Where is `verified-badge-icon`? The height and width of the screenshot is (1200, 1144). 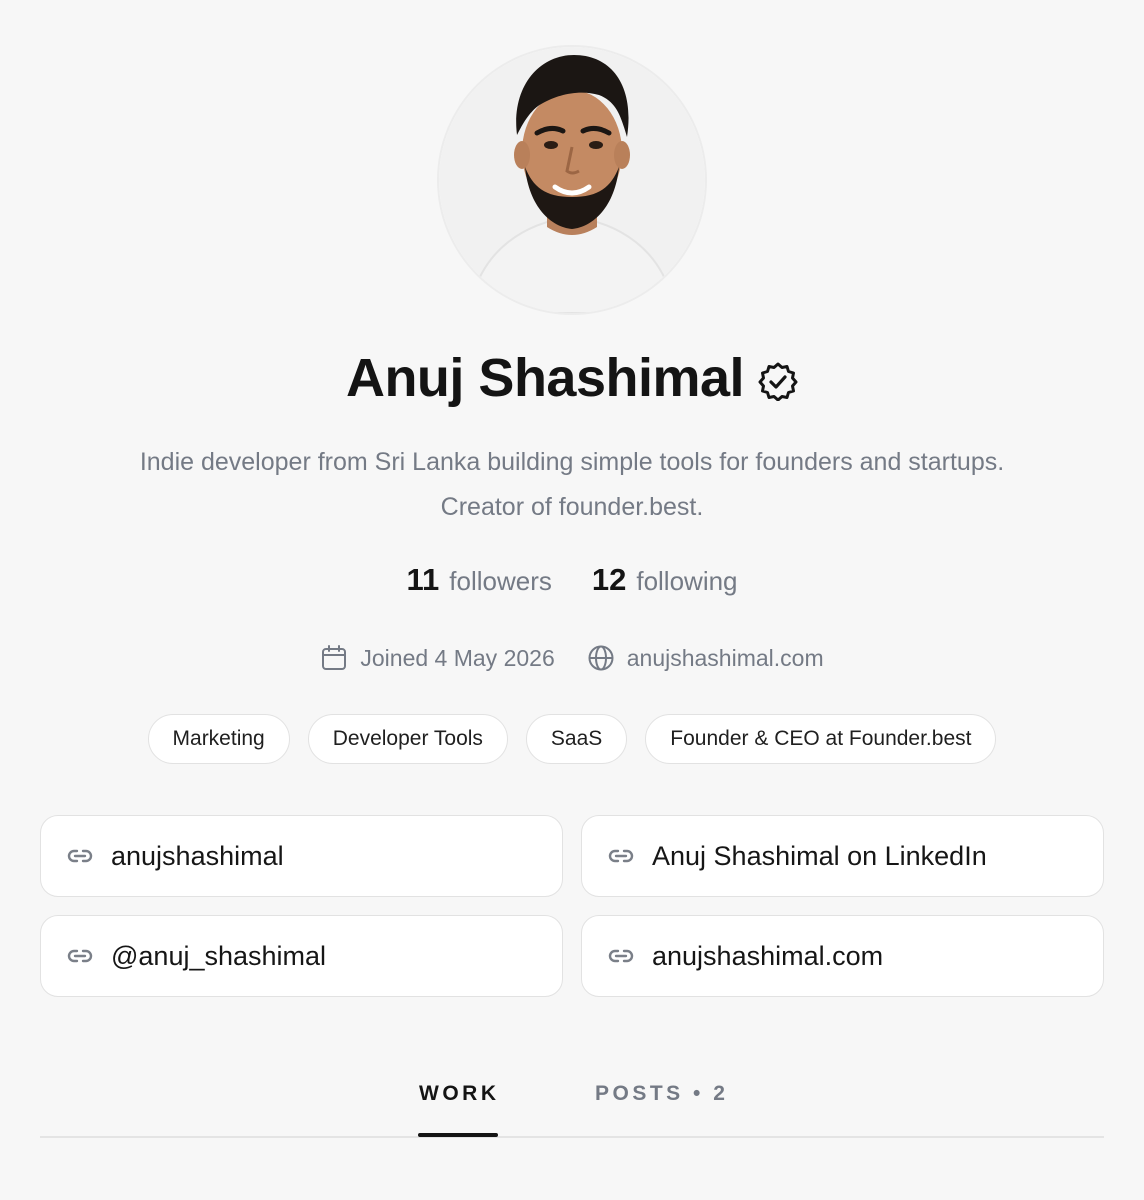 verified-badge-icon is located at coordinates (778, 381).